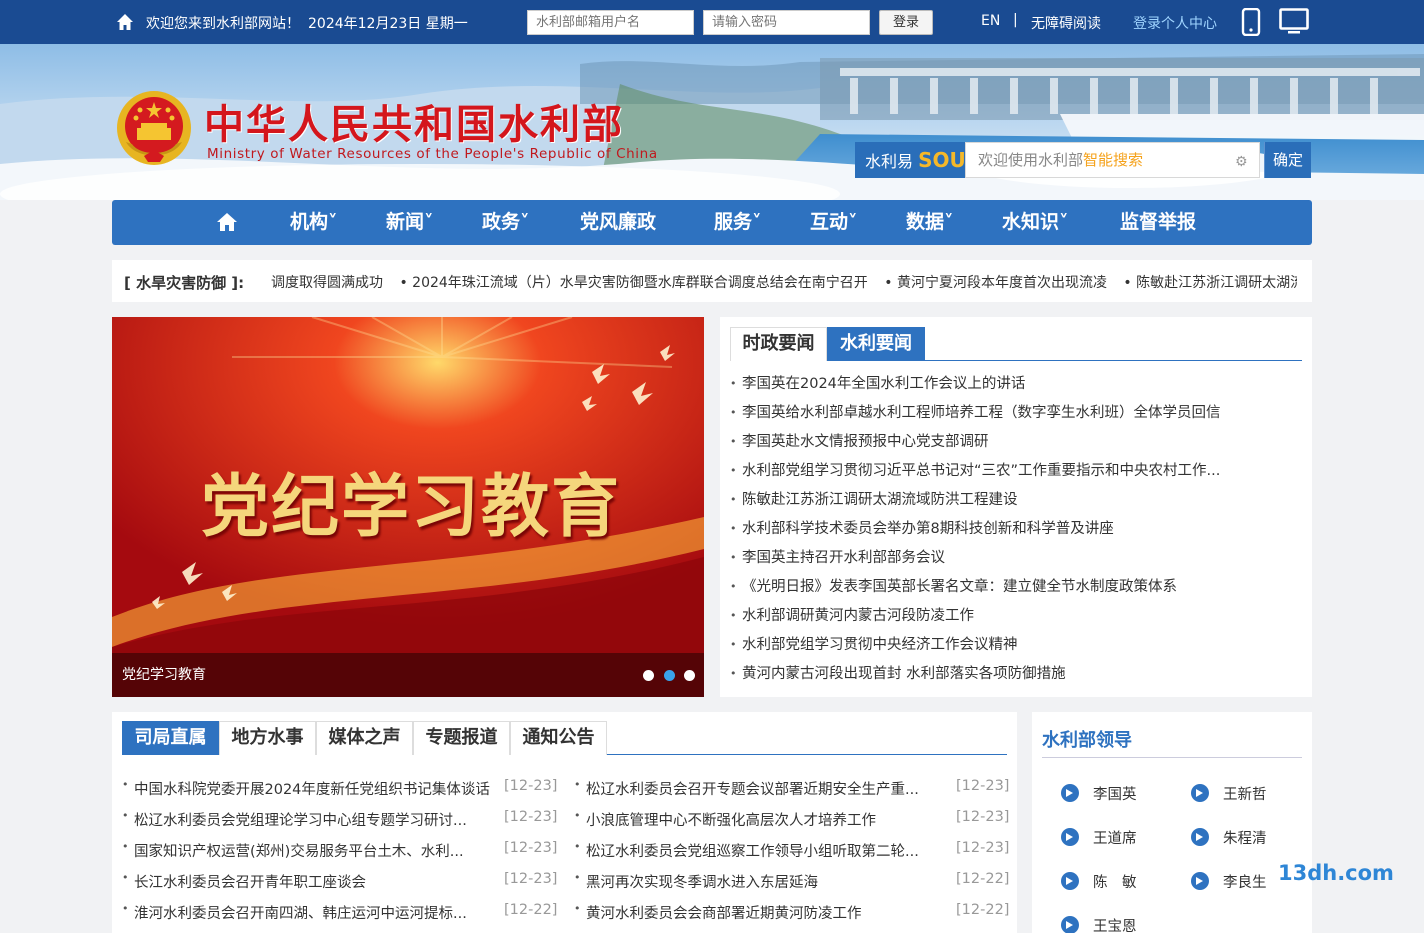  I want to click on ticker-item: • 陈敏赴江苏浙江调研太湖流域防洪工程建设, so click(1210, 283).